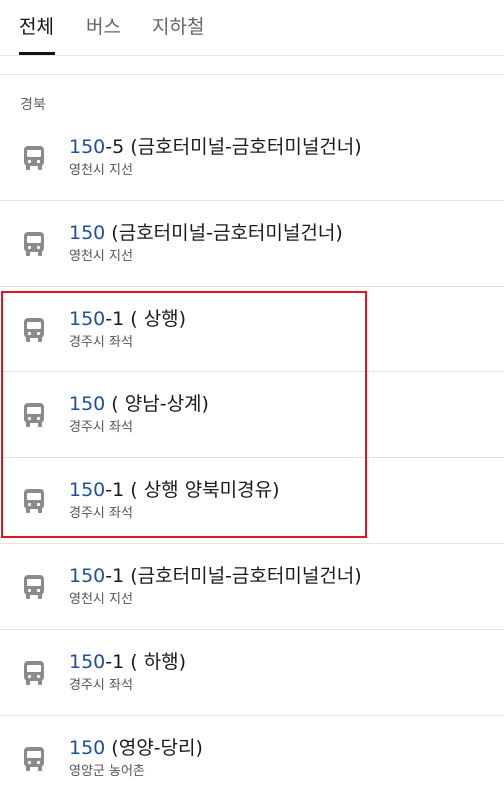  I want to click on route-title: 150-5 (금호터미널-금호터미널건너), so click(215, 147).